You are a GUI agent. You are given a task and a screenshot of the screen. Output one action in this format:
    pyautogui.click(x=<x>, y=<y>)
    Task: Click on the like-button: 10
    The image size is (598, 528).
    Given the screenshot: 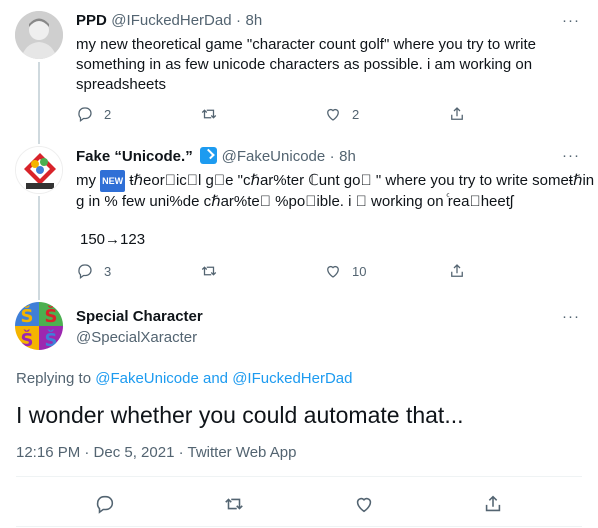 What is the action you would take?
    pyautogui.click(x=386, y=271)
    